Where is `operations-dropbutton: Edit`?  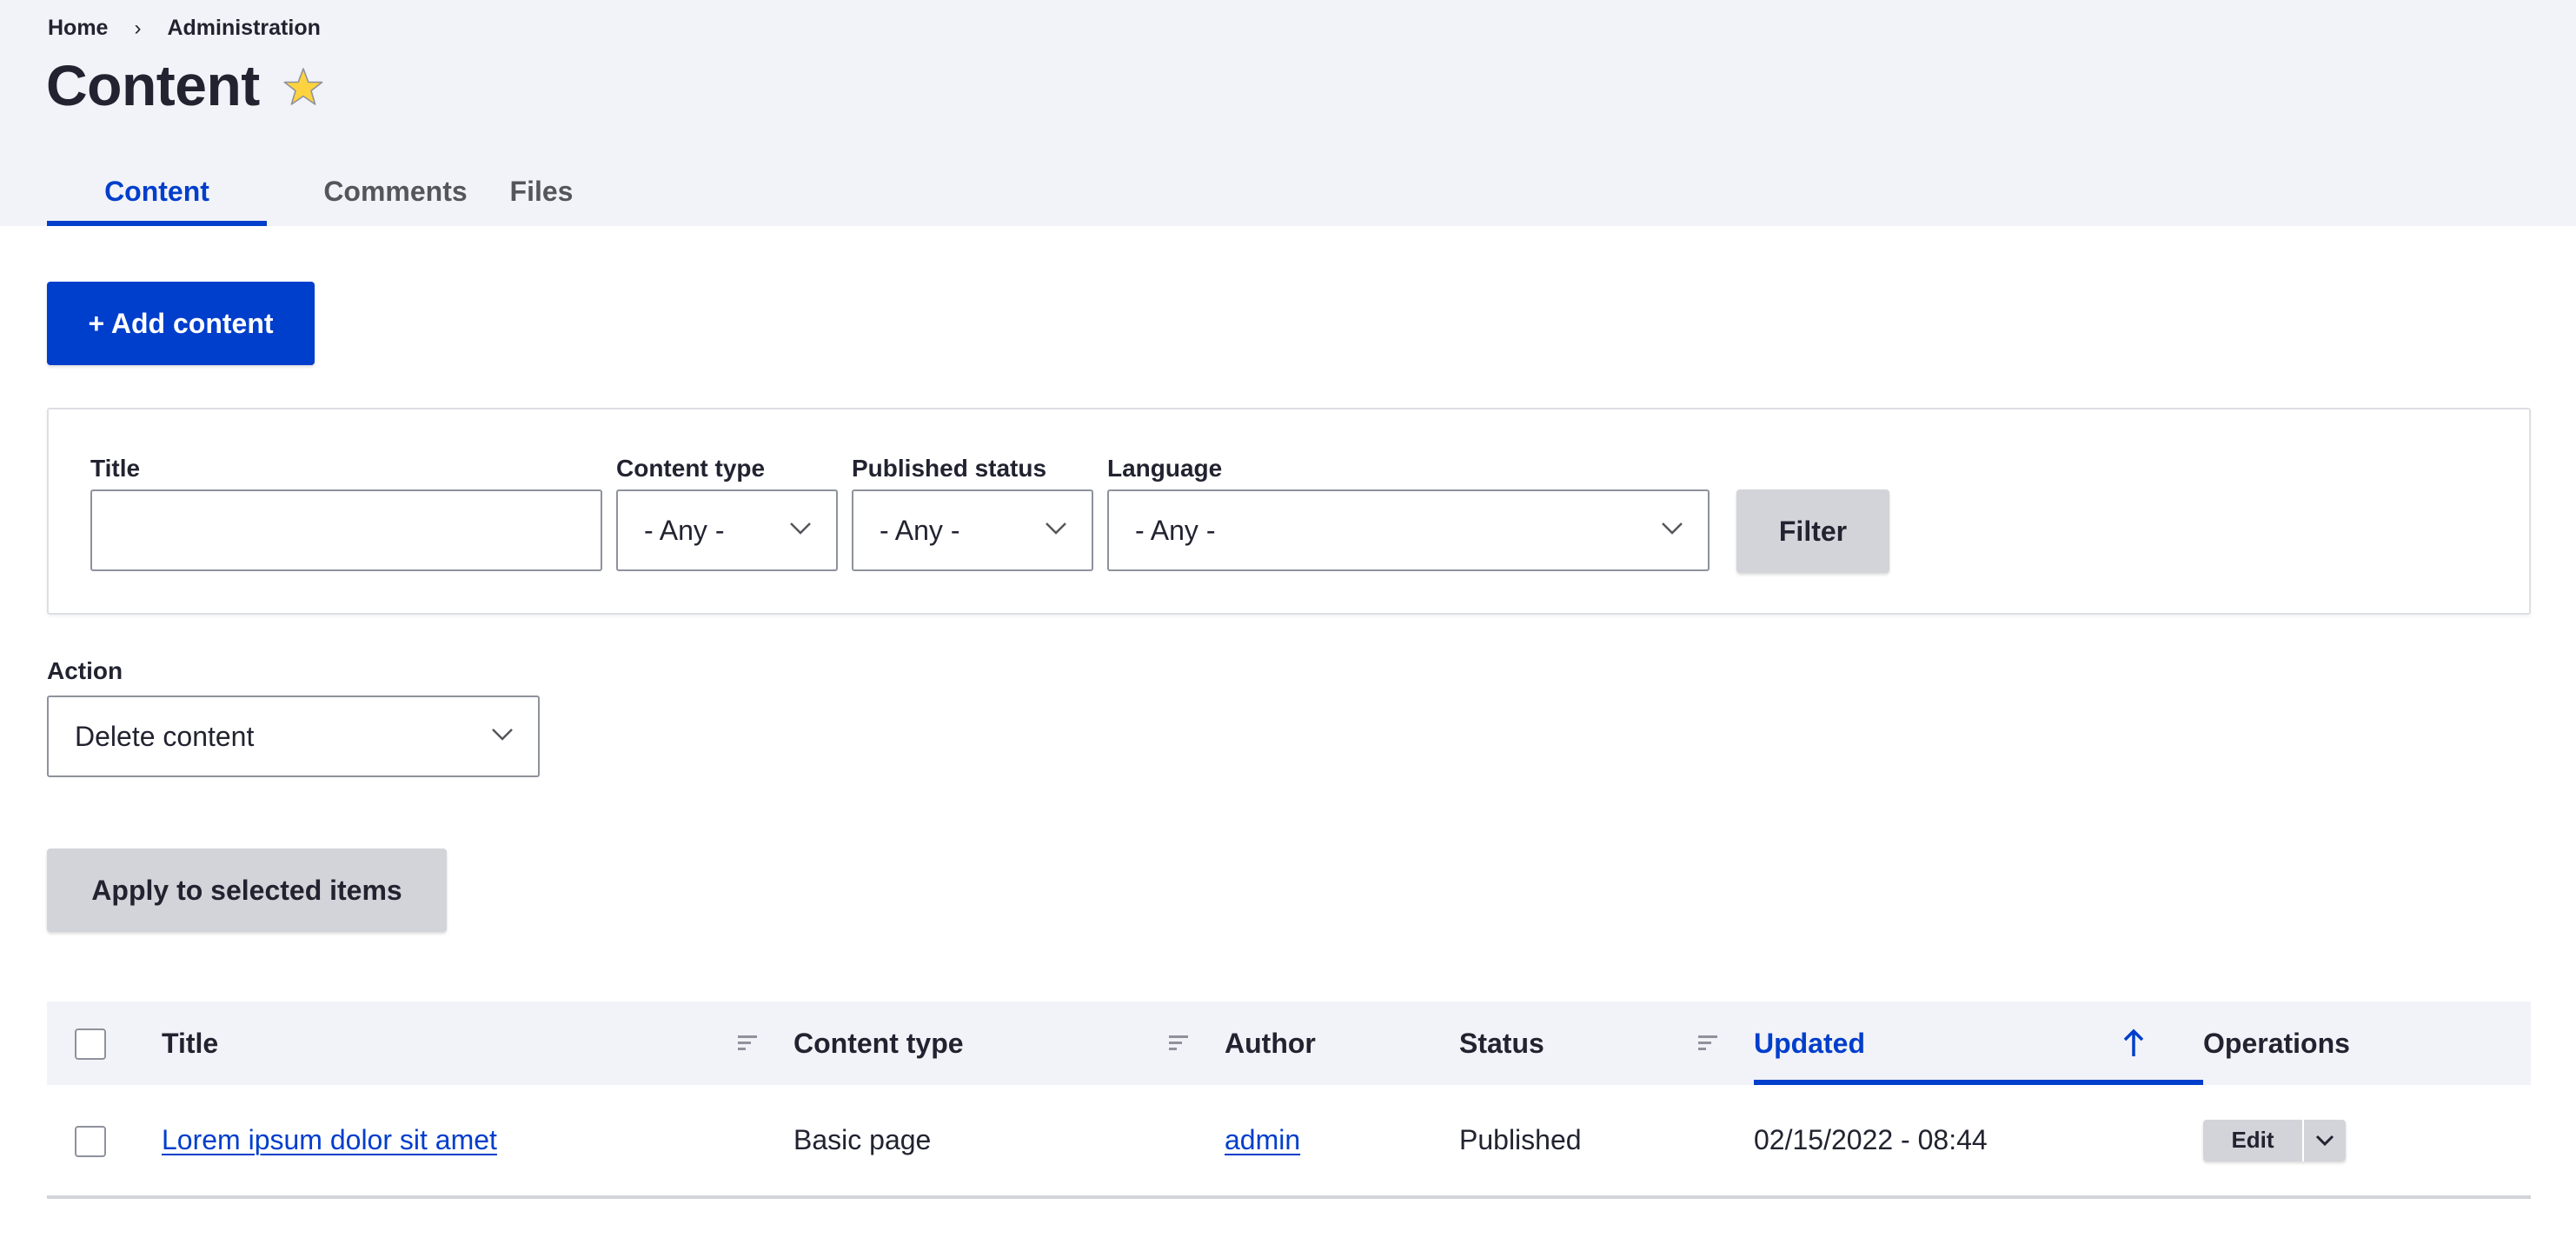
operations-dropbutton: Edit is located at coordinates (2274, 1140).